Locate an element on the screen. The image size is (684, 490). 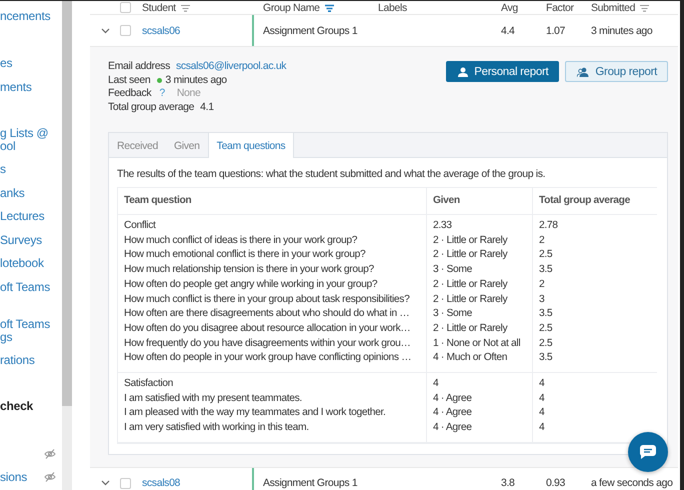
tab: Given is located at coordinates (187, 145).